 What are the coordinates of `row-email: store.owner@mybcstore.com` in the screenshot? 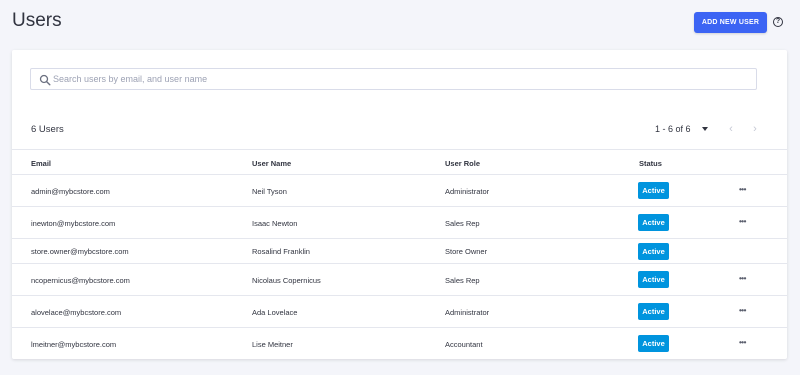 It's located at (80, 251).